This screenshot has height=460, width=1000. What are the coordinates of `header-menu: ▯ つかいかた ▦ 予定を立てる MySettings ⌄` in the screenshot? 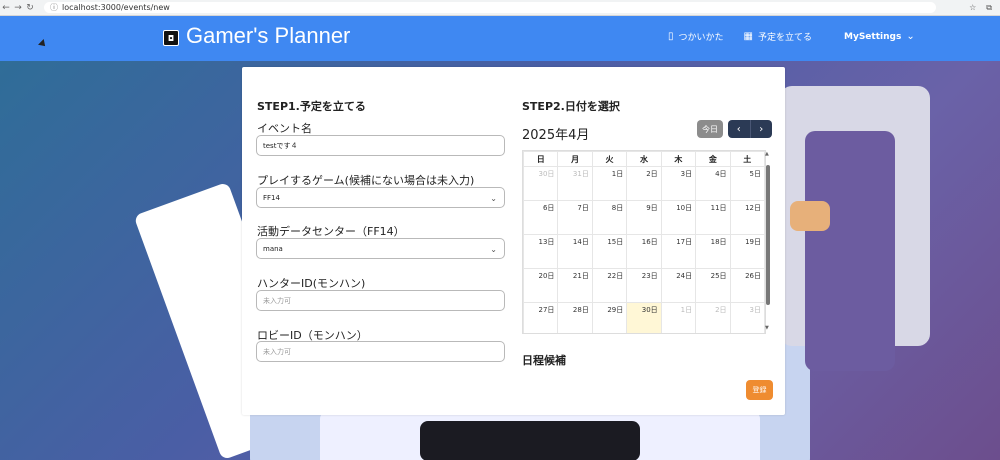 It's located at (791, 36).